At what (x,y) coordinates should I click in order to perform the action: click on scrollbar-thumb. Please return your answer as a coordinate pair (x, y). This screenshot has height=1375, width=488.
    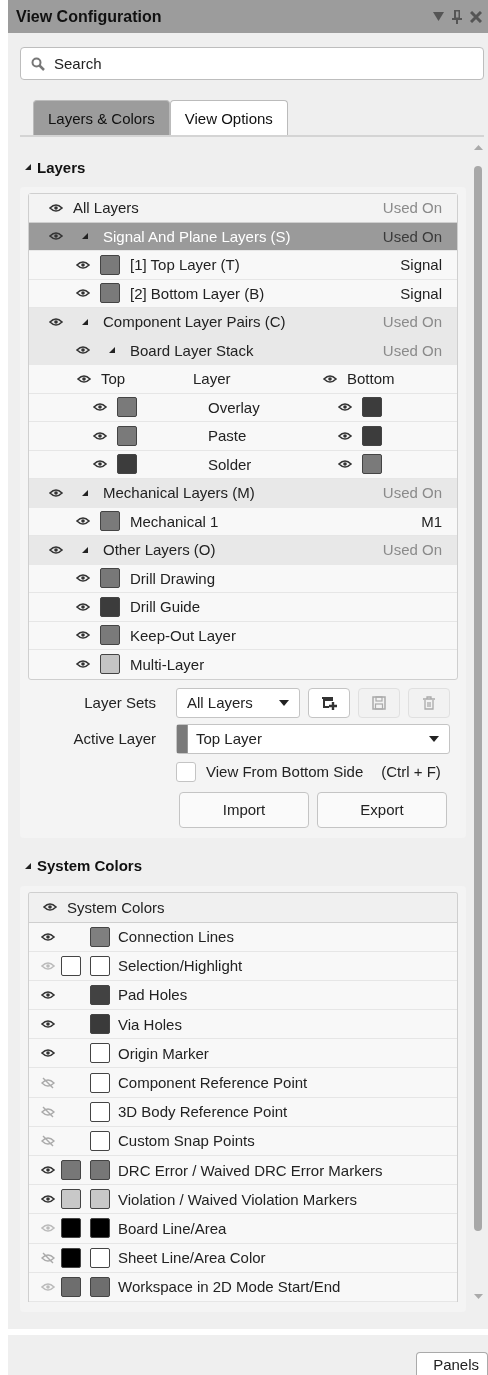
    Looking at the image, I should click on (478, 698).